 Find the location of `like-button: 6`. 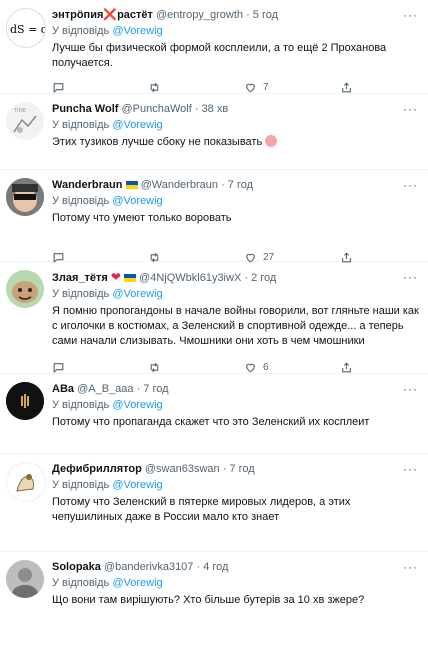

like-button: 6 is located at coordinates (256, 367).